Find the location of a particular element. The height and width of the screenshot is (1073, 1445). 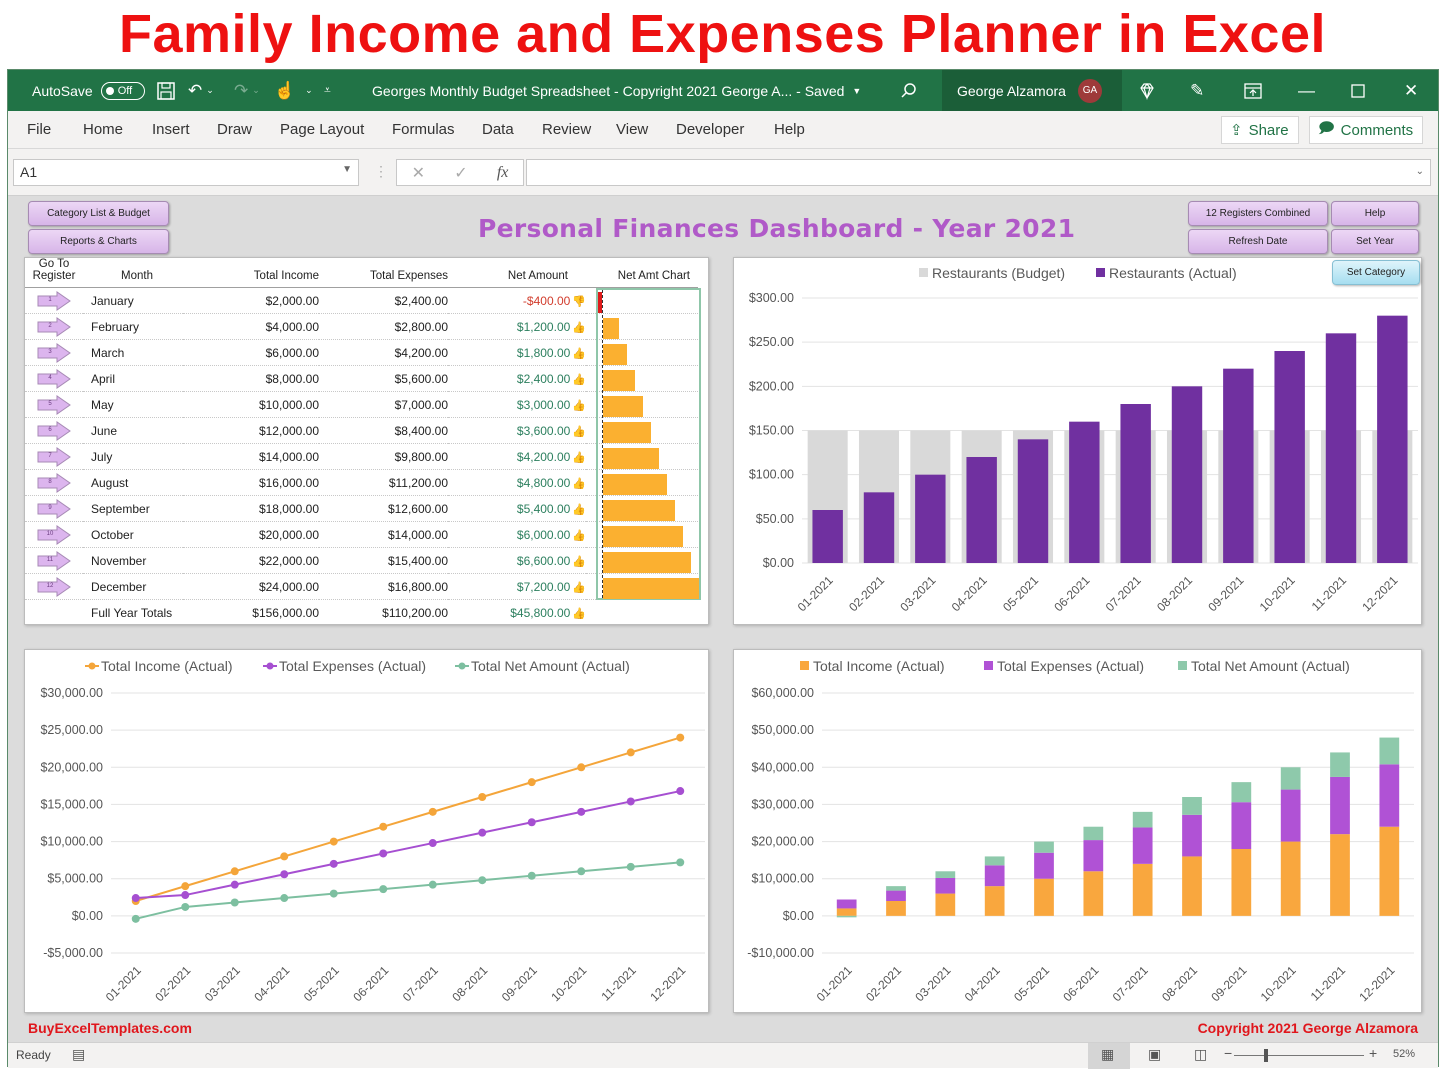

zoom-out-button: − is located at coordinates (1228, 1053).